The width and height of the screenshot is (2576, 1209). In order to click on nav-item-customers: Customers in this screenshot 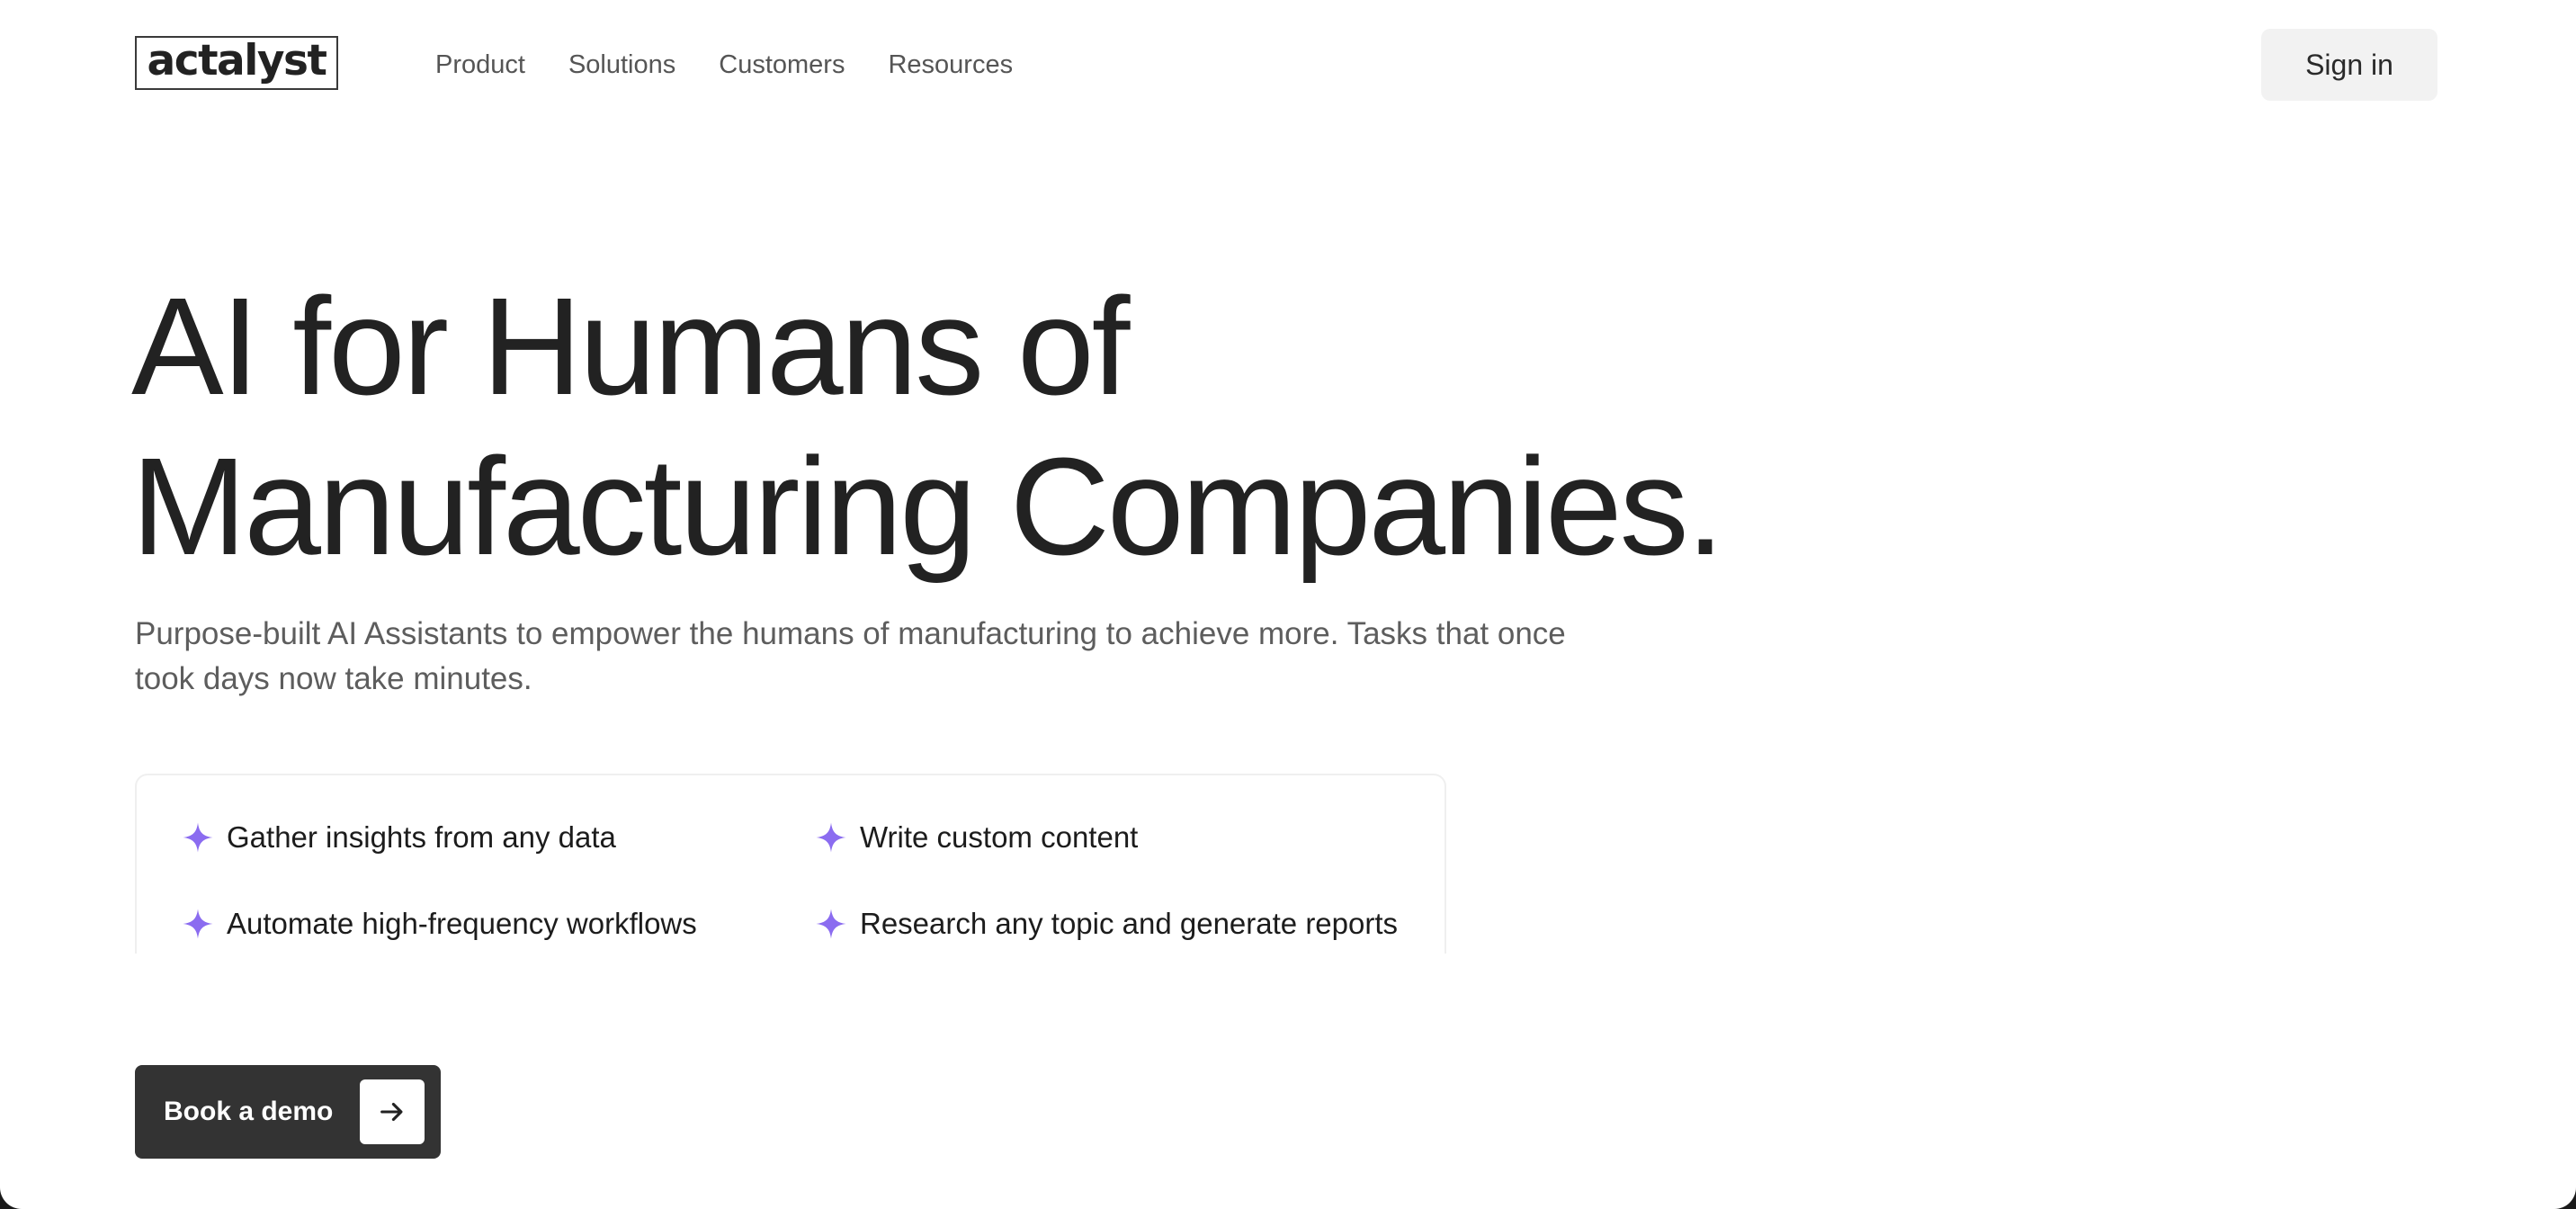, I will do `click(782, 65)`.